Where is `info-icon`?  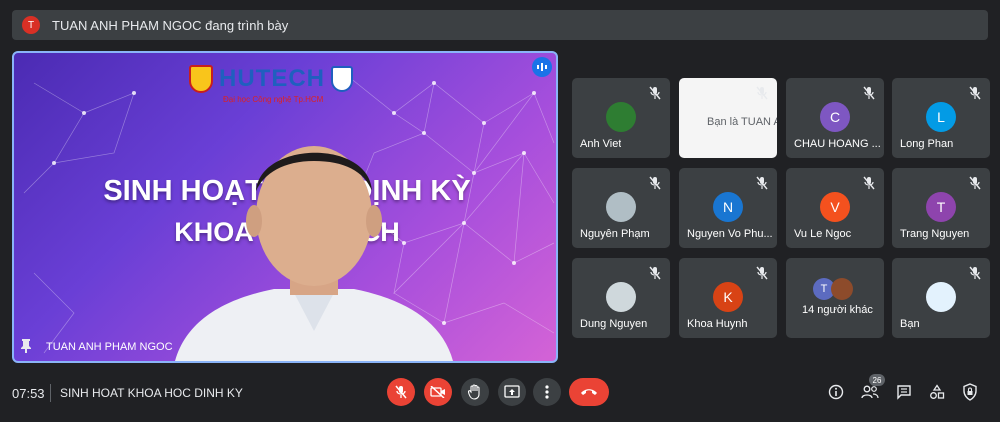 info-icon is located at coordinates (836, 392).